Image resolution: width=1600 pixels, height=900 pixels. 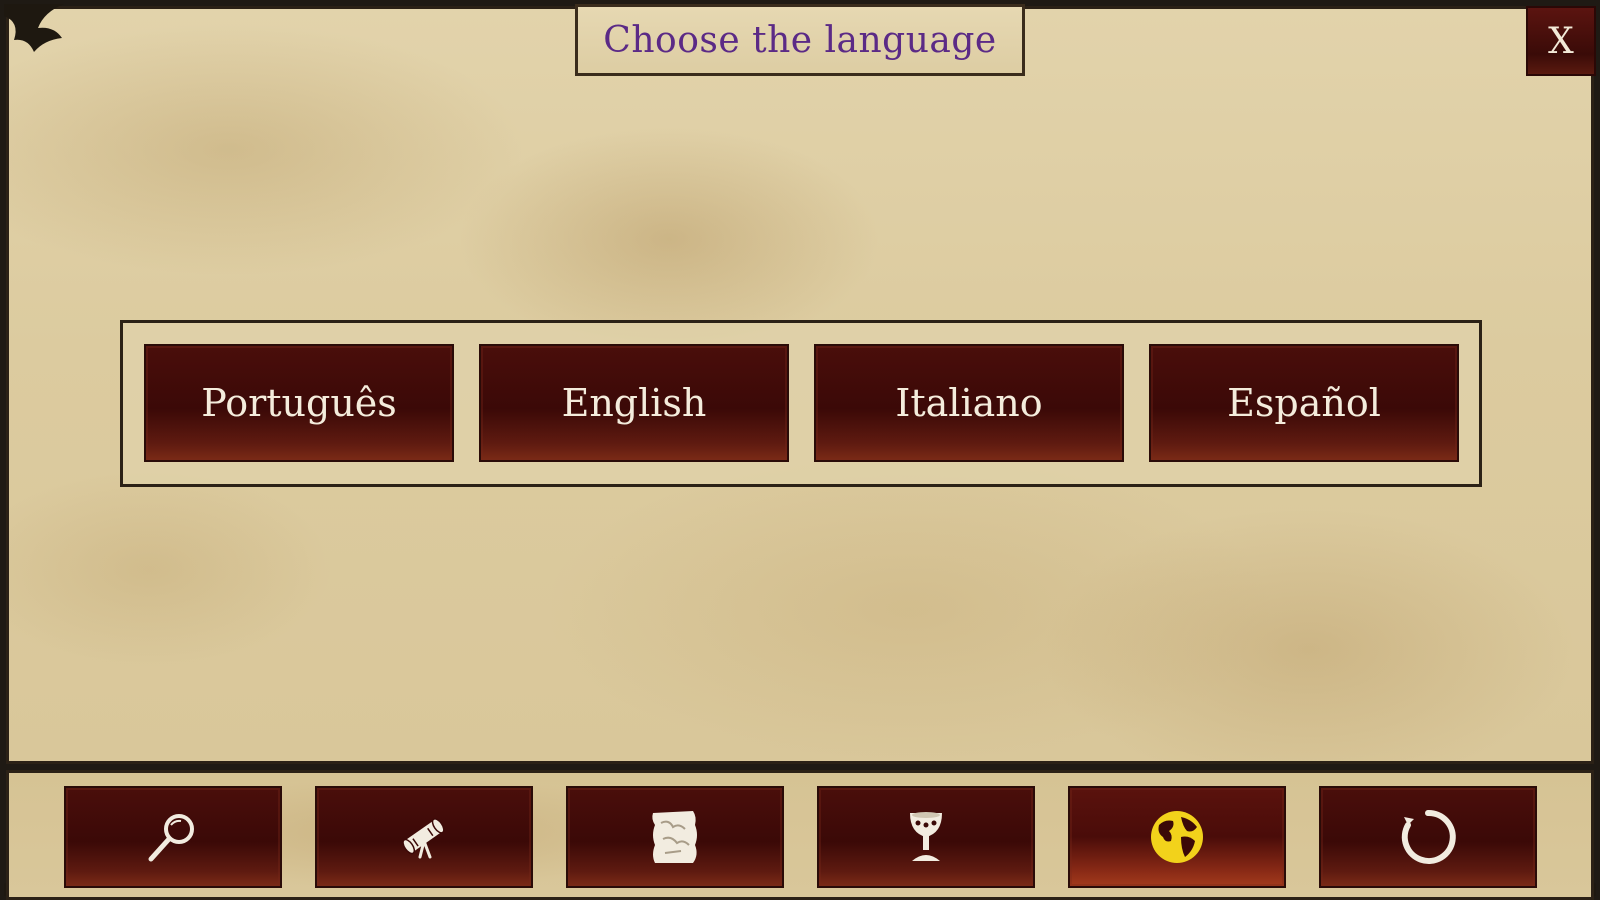 I want to click on nav-button-chalice, so click(x=926, y=837).